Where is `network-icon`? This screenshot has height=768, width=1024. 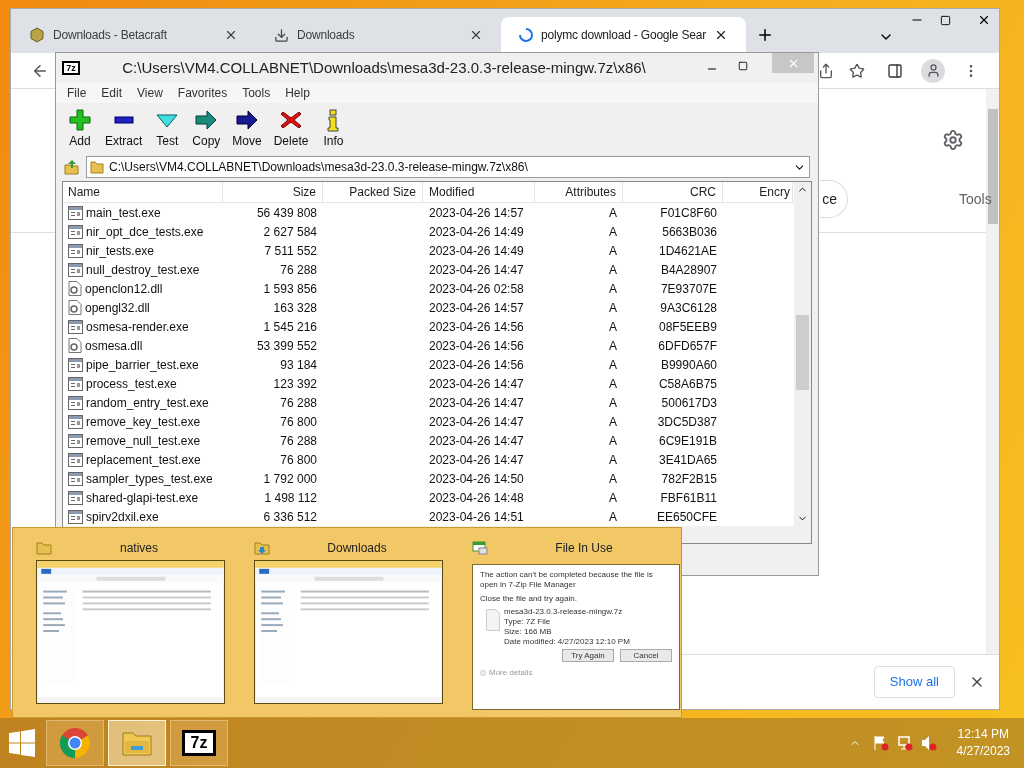
network-icon is located at coordinates (904, 743).